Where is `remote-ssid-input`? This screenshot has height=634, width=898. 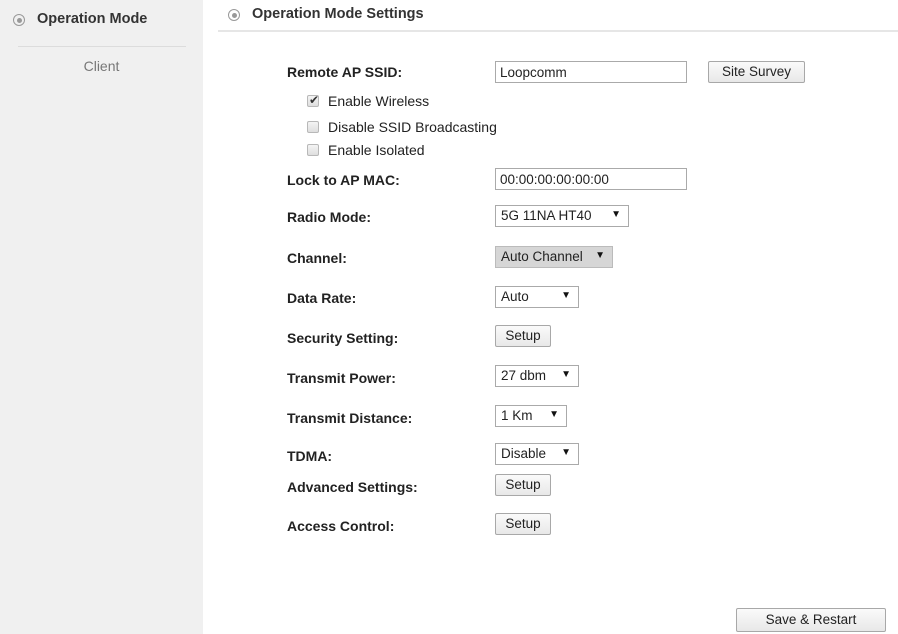 remote-ssid-input is located at coordinates (591, 72).